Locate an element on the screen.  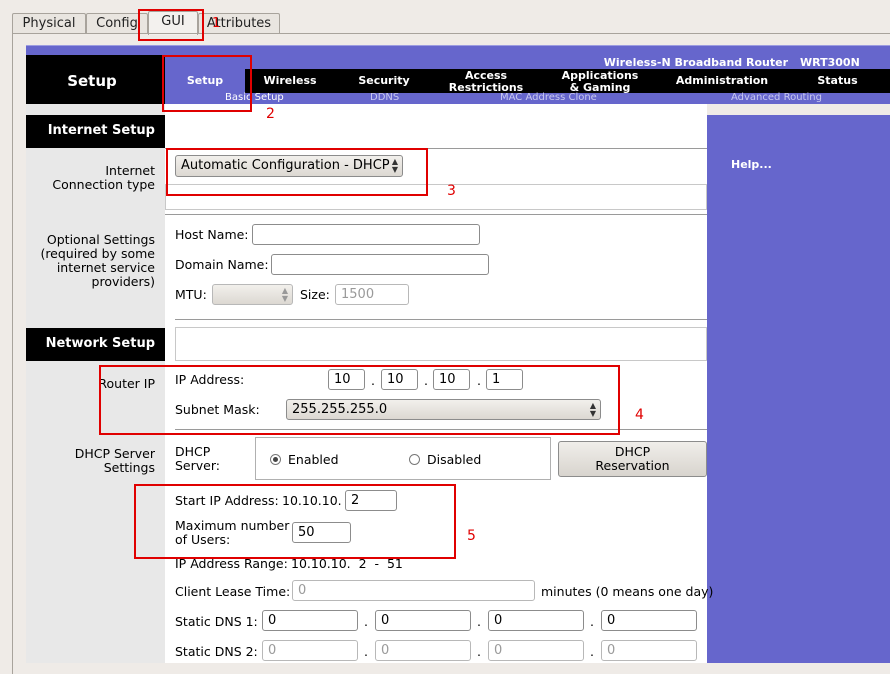
dhcp-enabled-radio is located at coordinates (275, 459).